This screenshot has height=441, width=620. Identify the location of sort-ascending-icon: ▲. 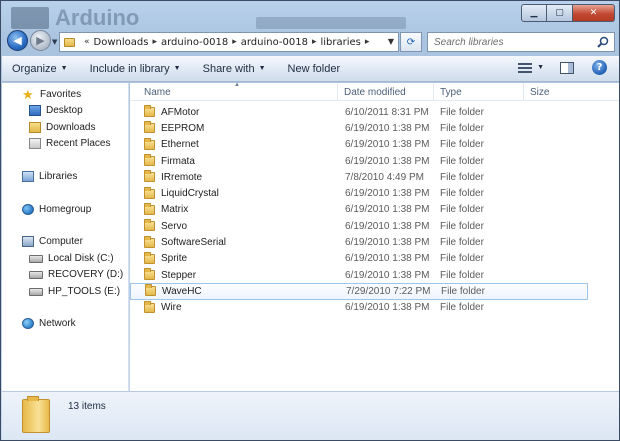
(237, 85).